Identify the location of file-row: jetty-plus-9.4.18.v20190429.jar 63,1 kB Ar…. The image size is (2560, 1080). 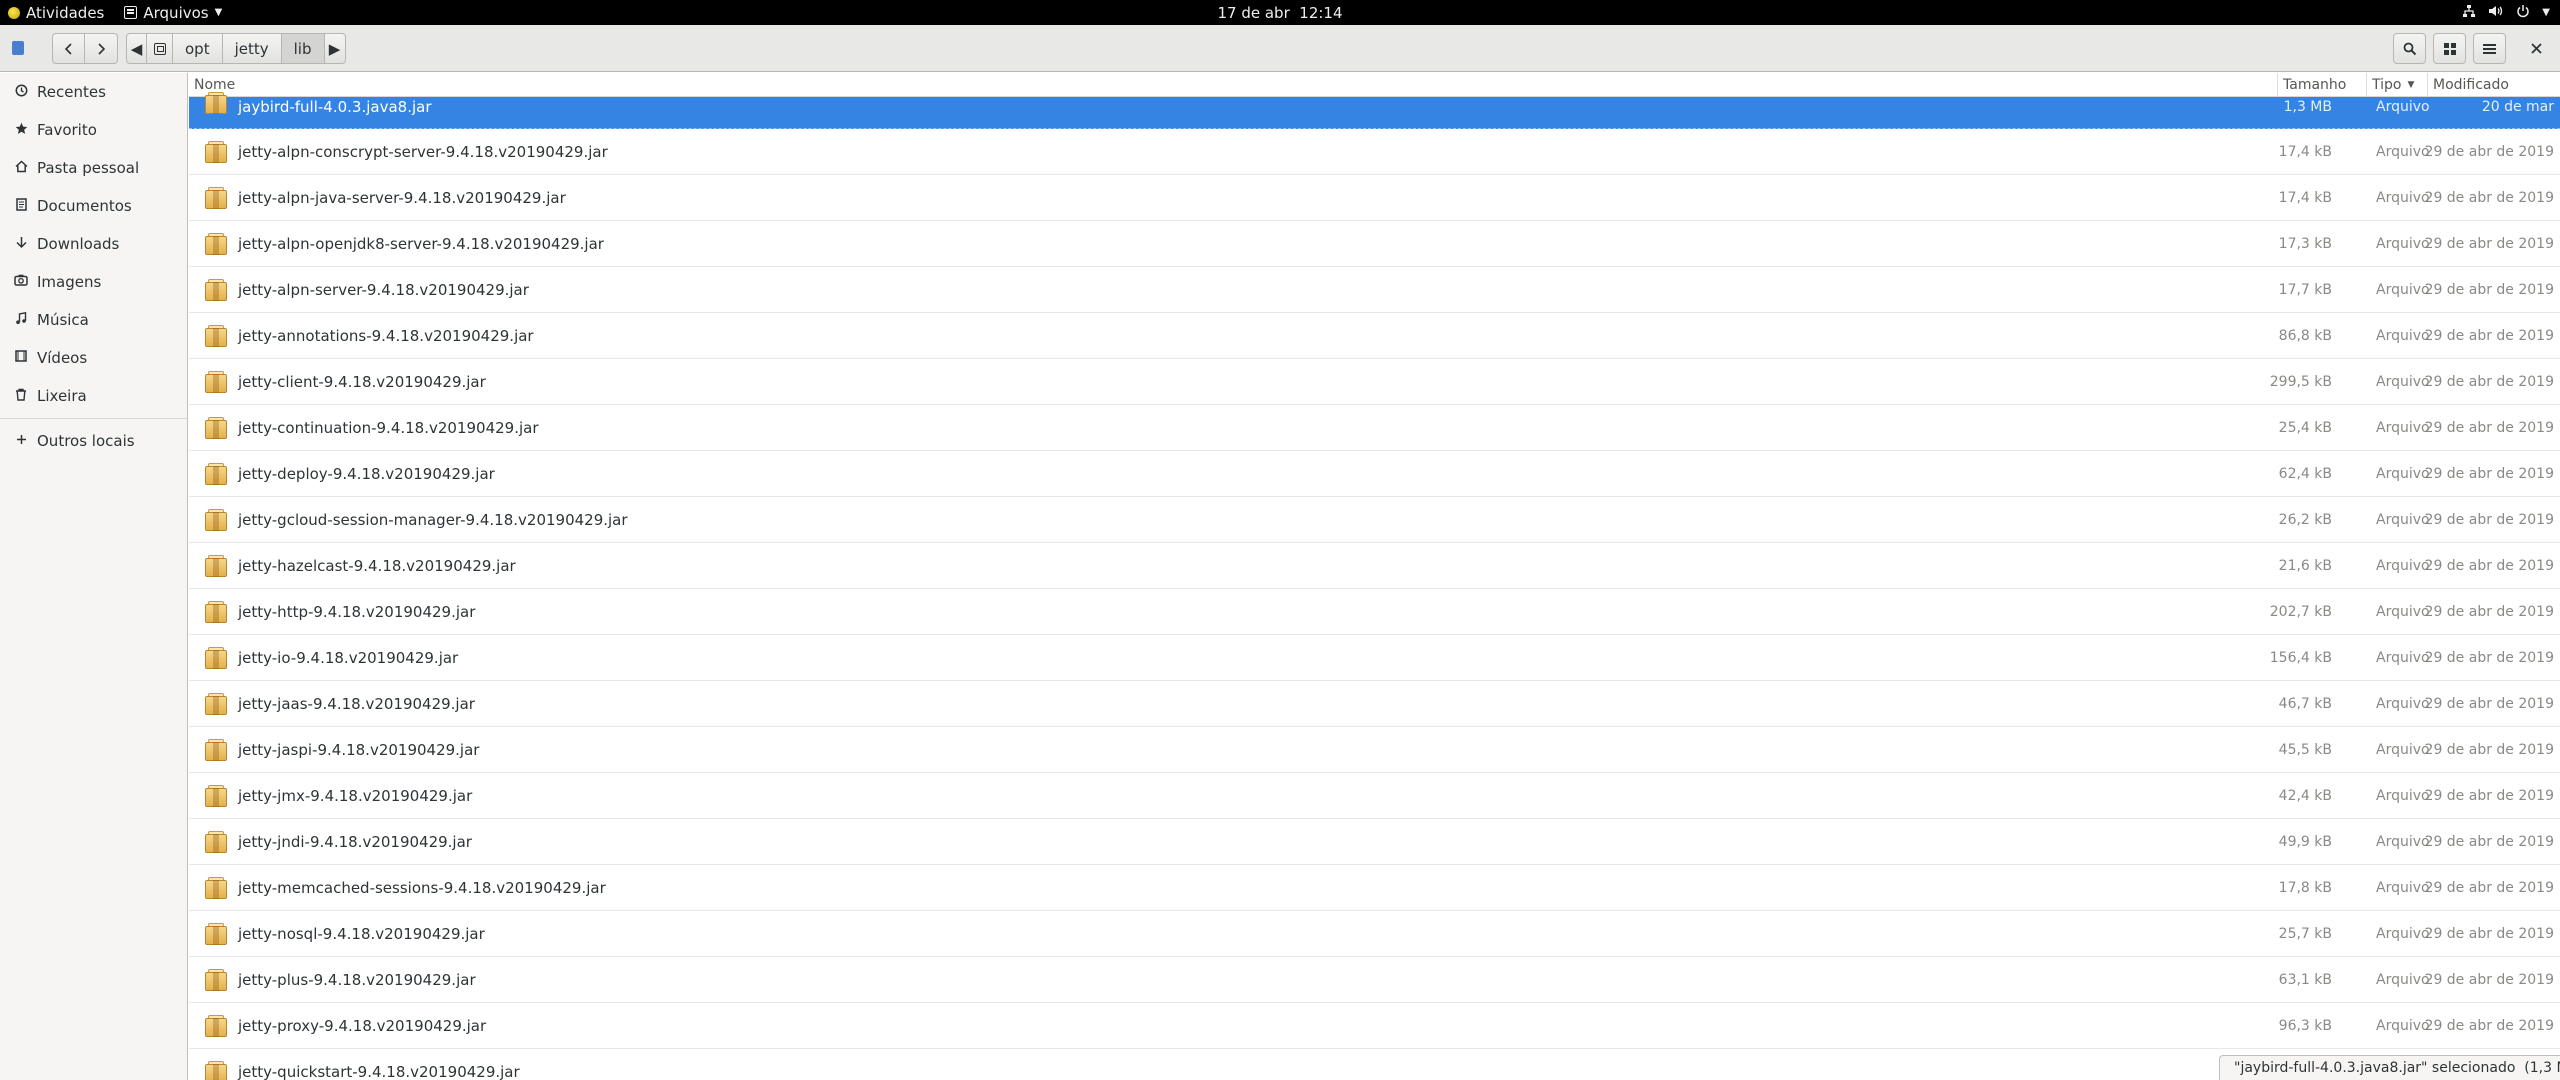
(1374, 980).